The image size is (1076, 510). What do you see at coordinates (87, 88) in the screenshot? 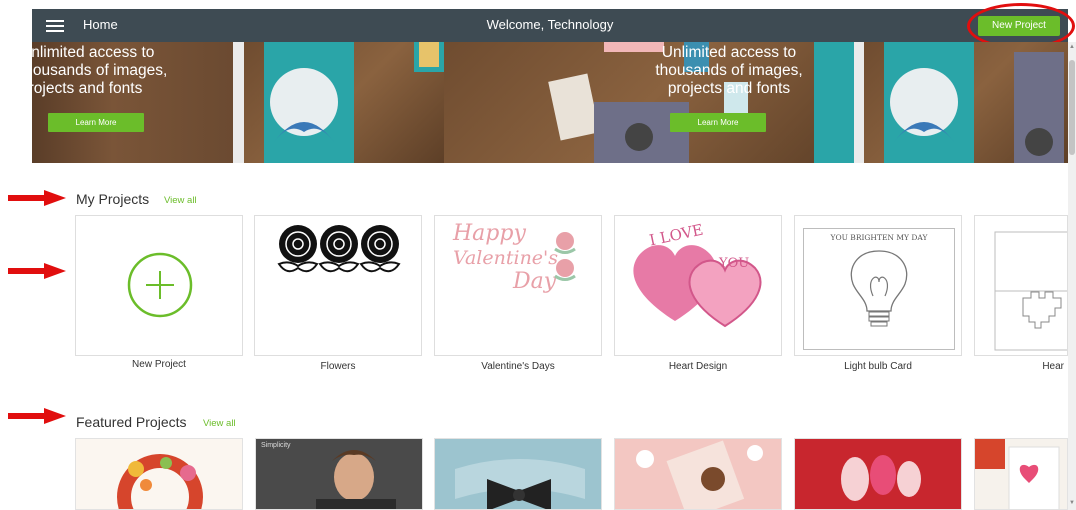
I see `banner-left-line-3: projects and fonts` at bounding box center [87, 88].